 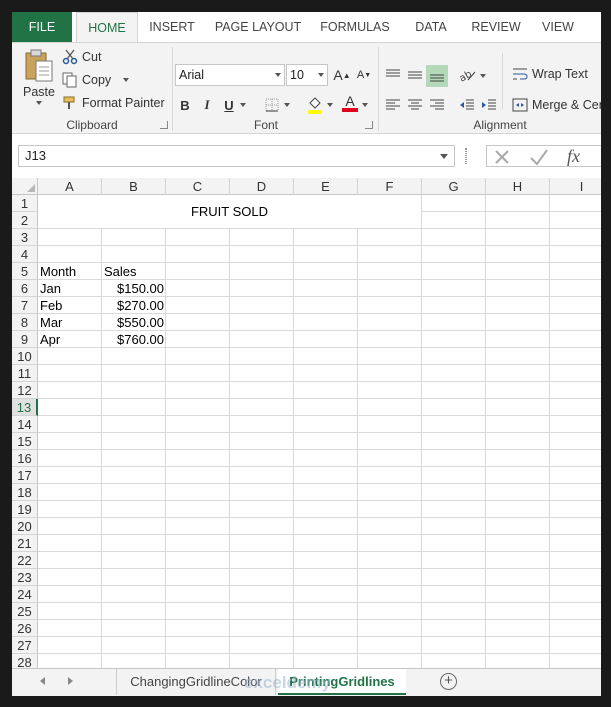 I want to click on sheet-title-cell: FRUIT SOLD, so click(x=230, y=212).